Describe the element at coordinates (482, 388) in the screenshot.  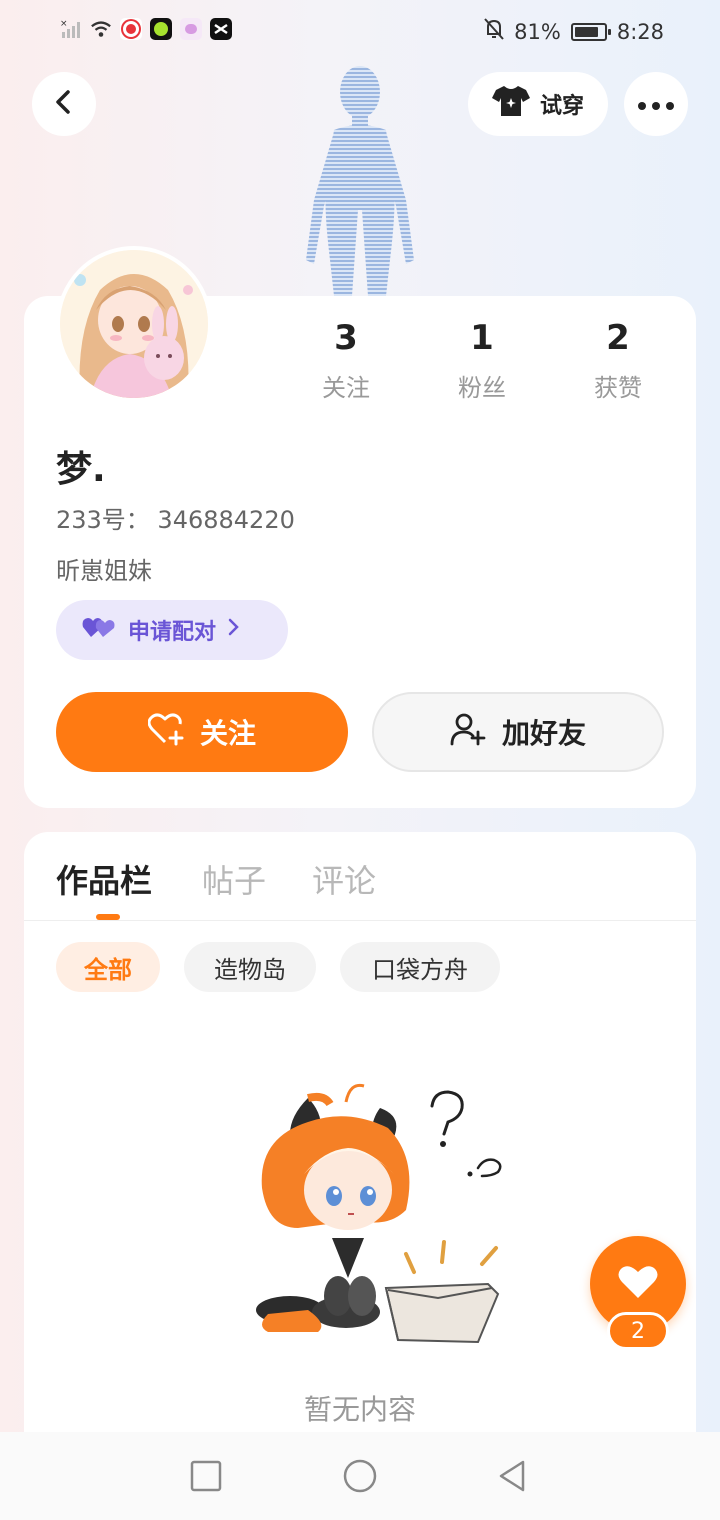
I see `stat-fans-label: 粉丝` at that location.